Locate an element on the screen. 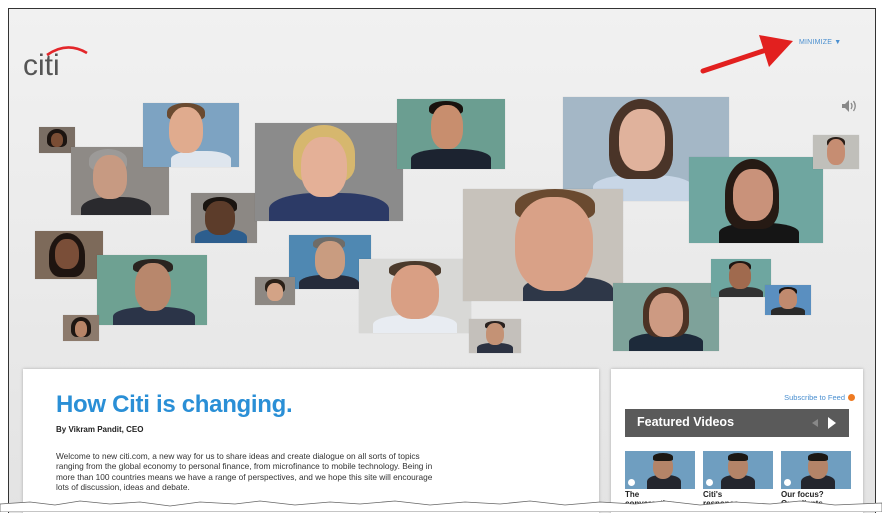 The height and width of the screenshot is (513, 882). next-arrow-icon is located at coordinates (832, 423).